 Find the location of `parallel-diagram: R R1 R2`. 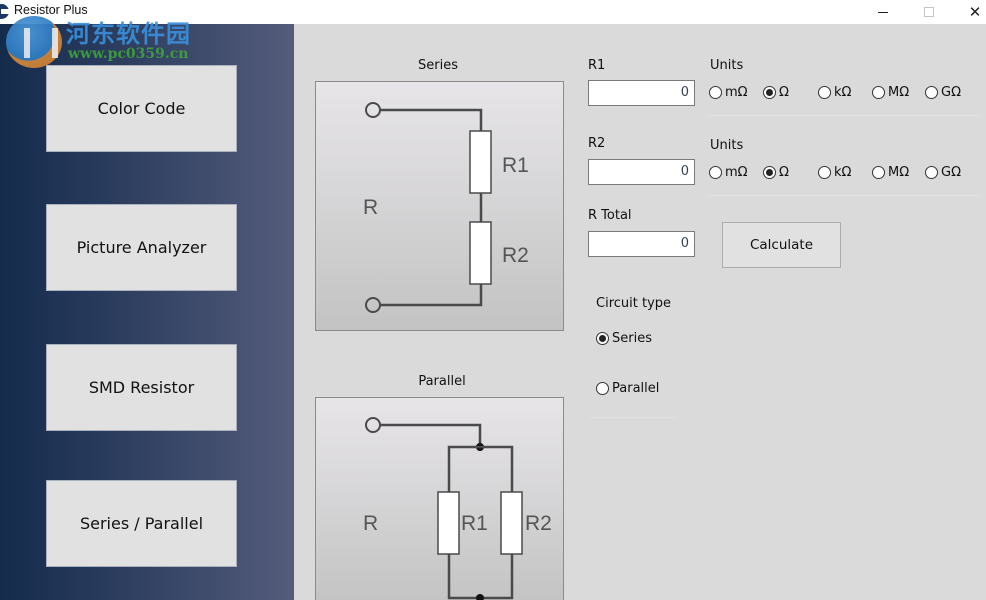

parallel-diagram: R R1 R2 is located at coordinates (439, 498).